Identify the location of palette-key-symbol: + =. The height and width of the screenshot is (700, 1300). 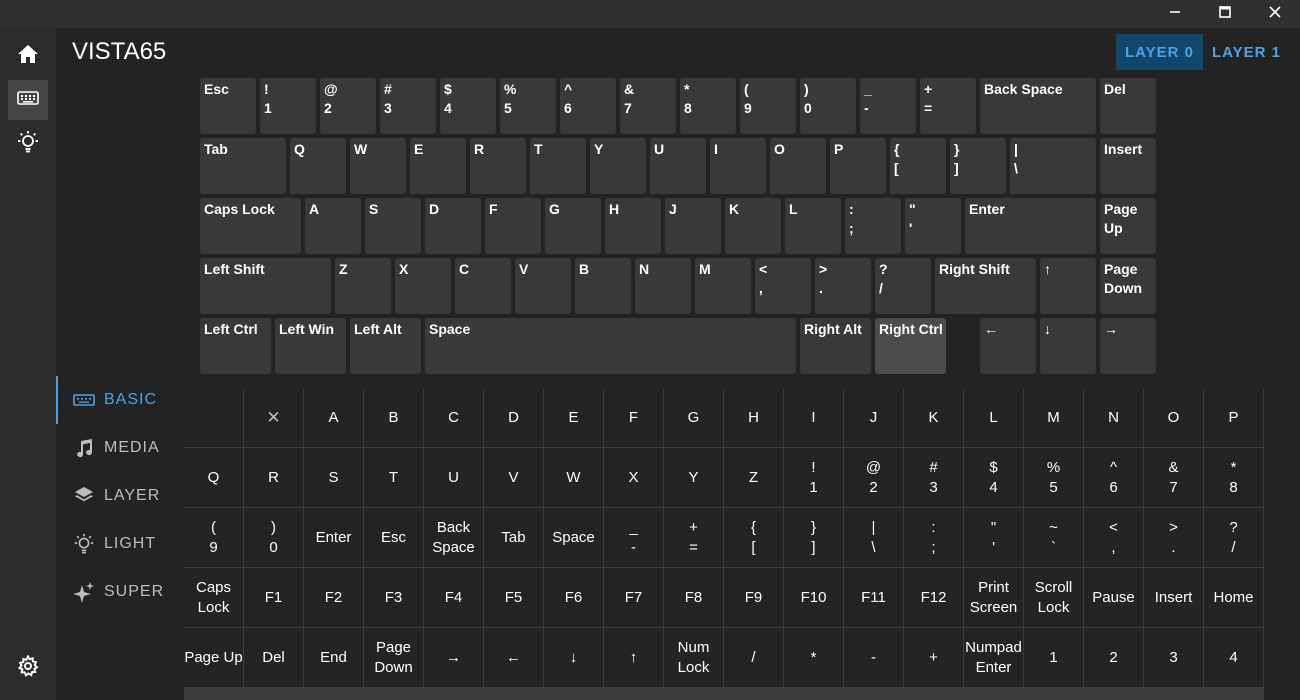
(693, 537).